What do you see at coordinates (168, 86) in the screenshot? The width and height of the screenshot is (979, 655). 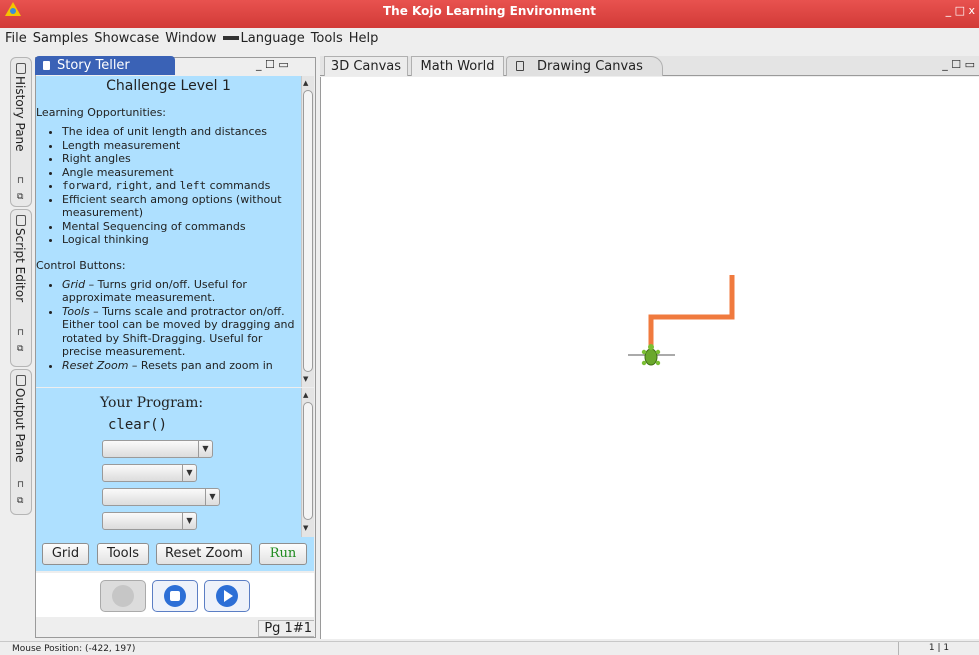 I see `challenge-heading: Challenge Level 1` at bounding box center [168, 86].